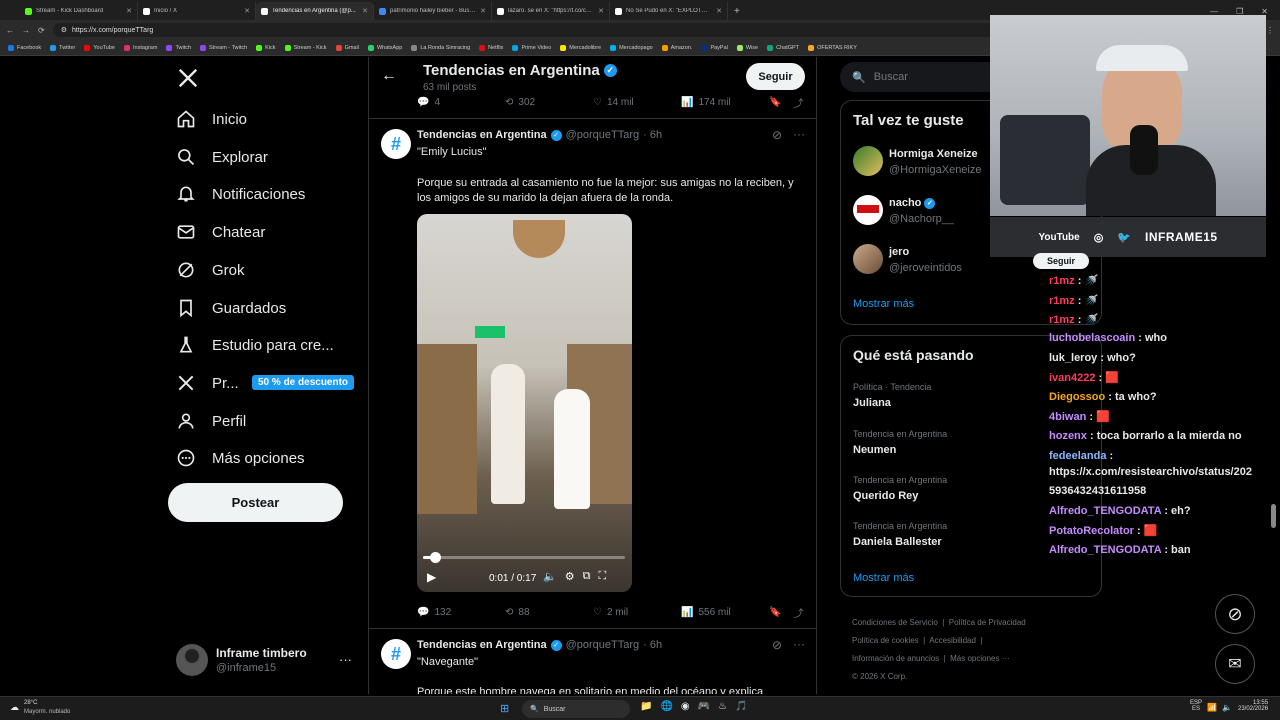 The height and width of the screenshot is (720, 1280). What do you see at coordinates (1212, 707) in the screenshot?
I see `wifi-icon: 📶` at bounding box center [1212, 707].